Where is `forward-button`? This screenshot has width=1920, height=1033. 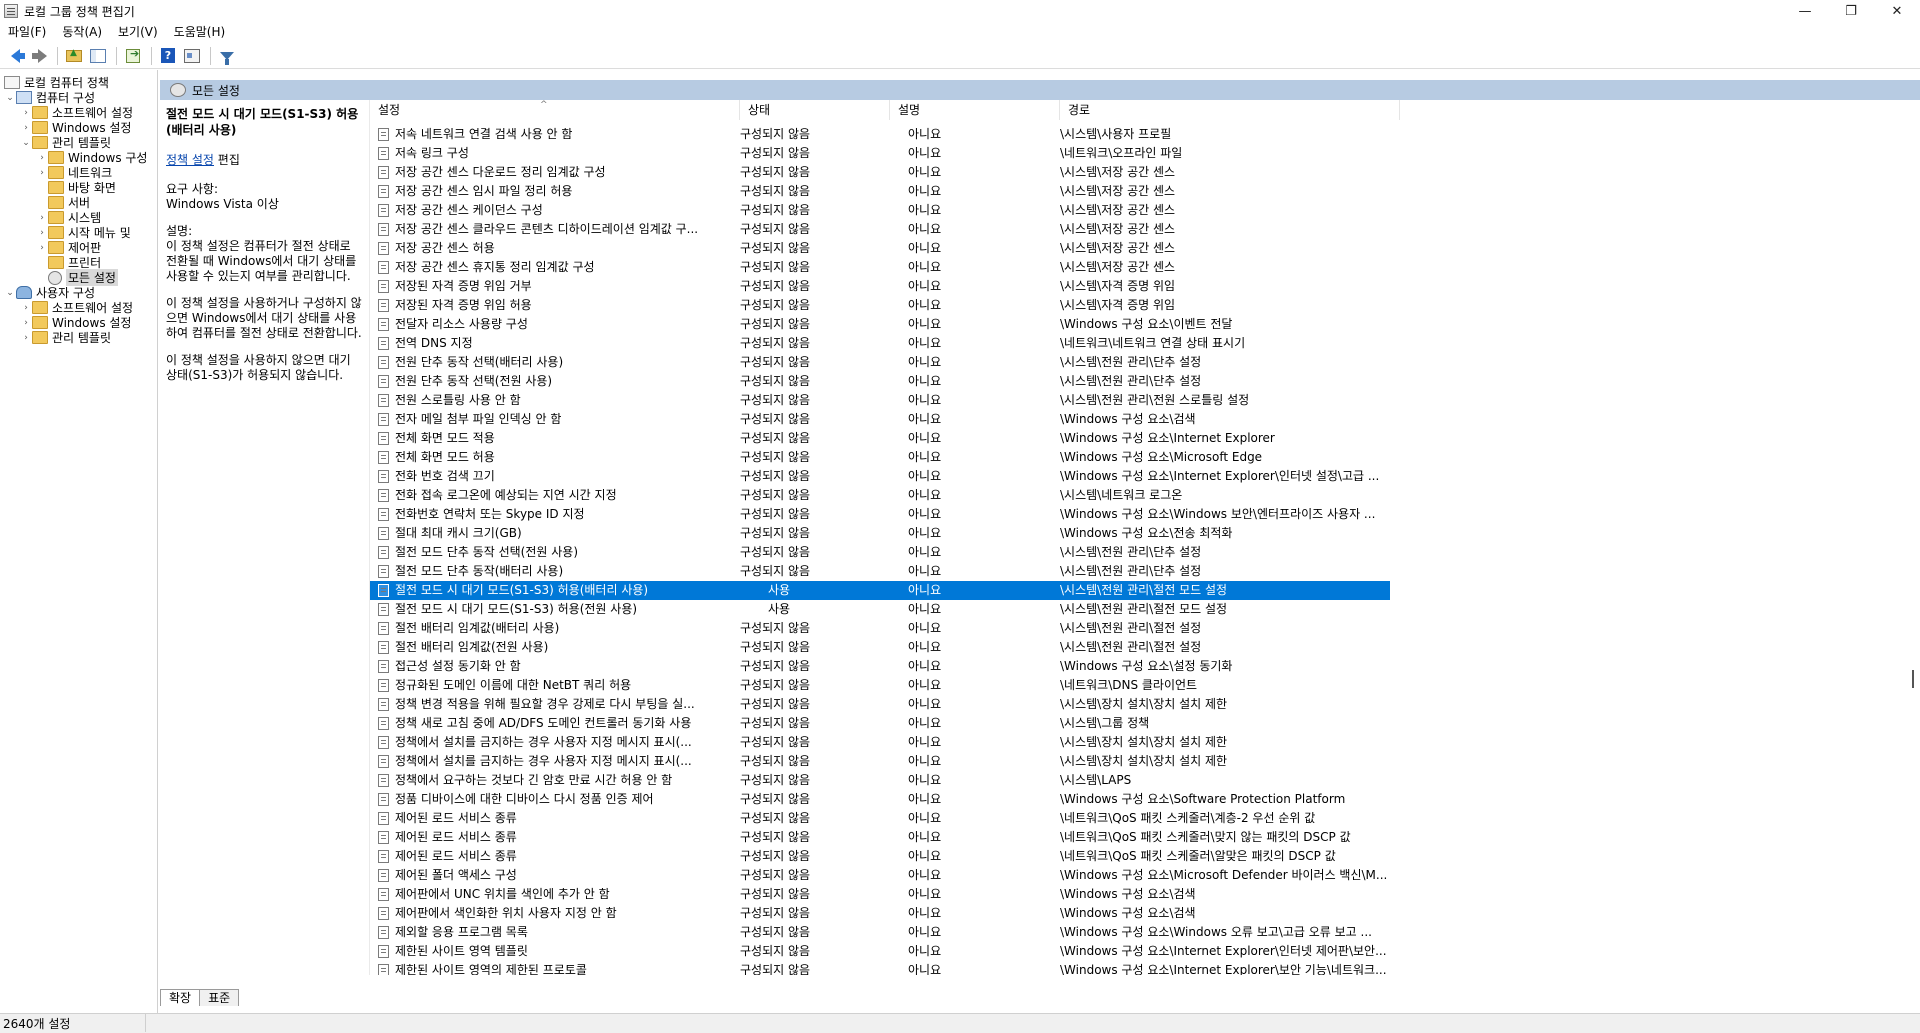
forward-button is located at coordinates (39, 56).